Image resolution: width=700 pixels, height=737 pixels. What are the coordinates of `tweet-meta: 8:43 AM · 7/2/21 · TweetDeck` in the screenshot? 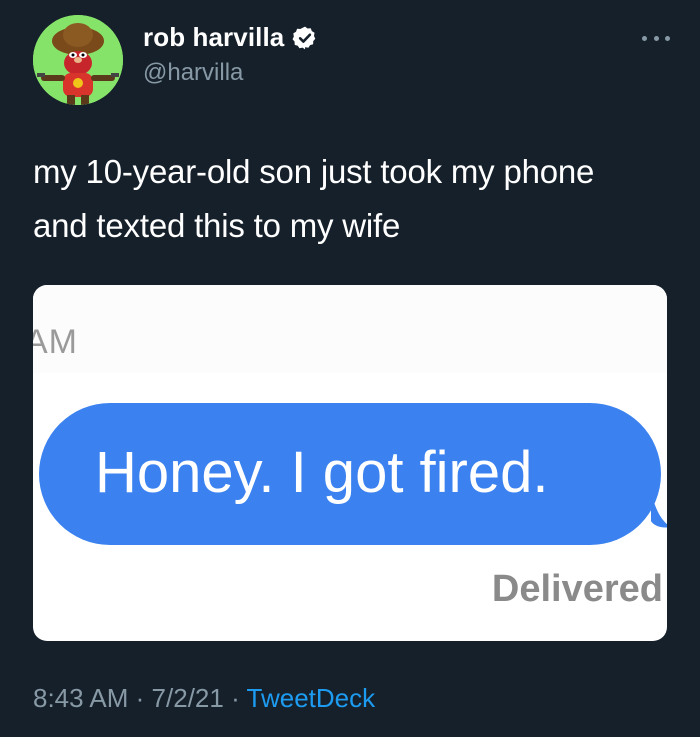 It's located at (204, 698).